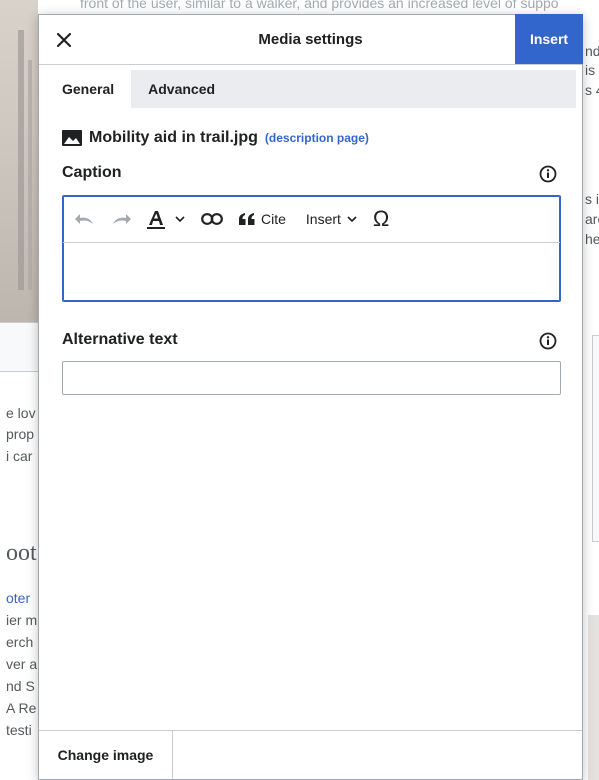  I want to click on text-style-icon, so click(156, 220).